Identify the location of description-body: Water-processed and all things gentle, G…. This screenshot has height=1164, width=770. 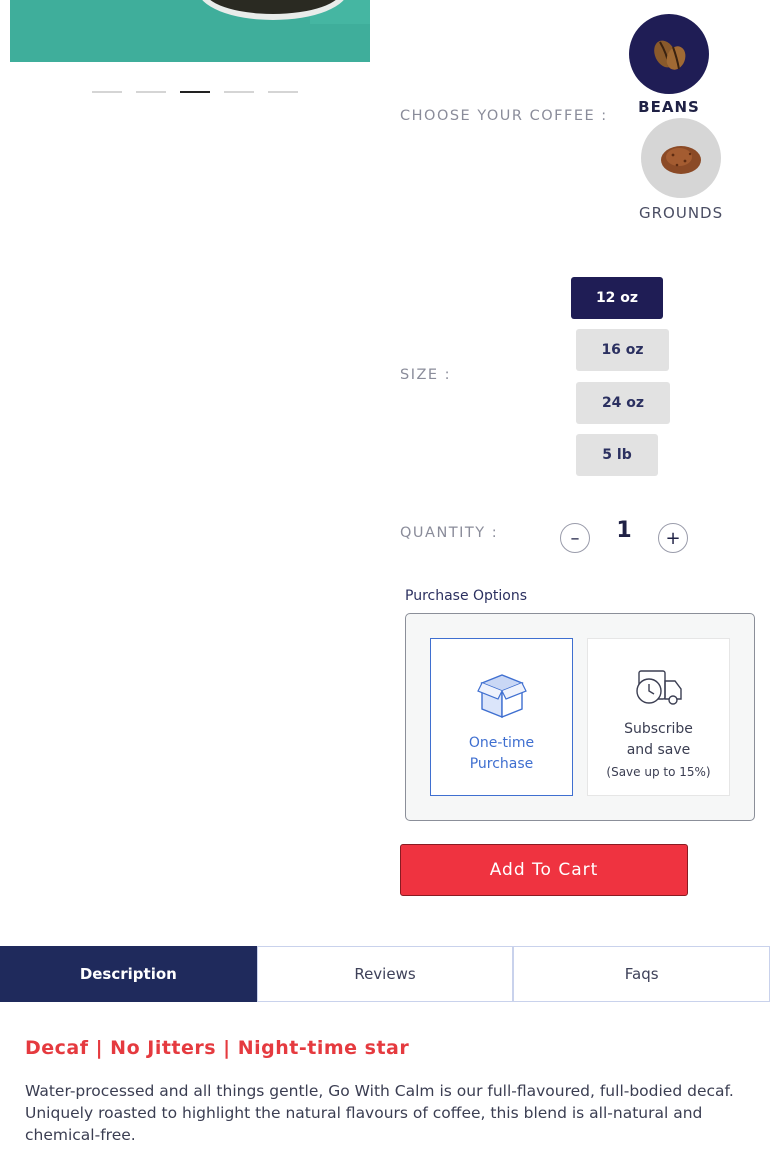
(379, 1113).